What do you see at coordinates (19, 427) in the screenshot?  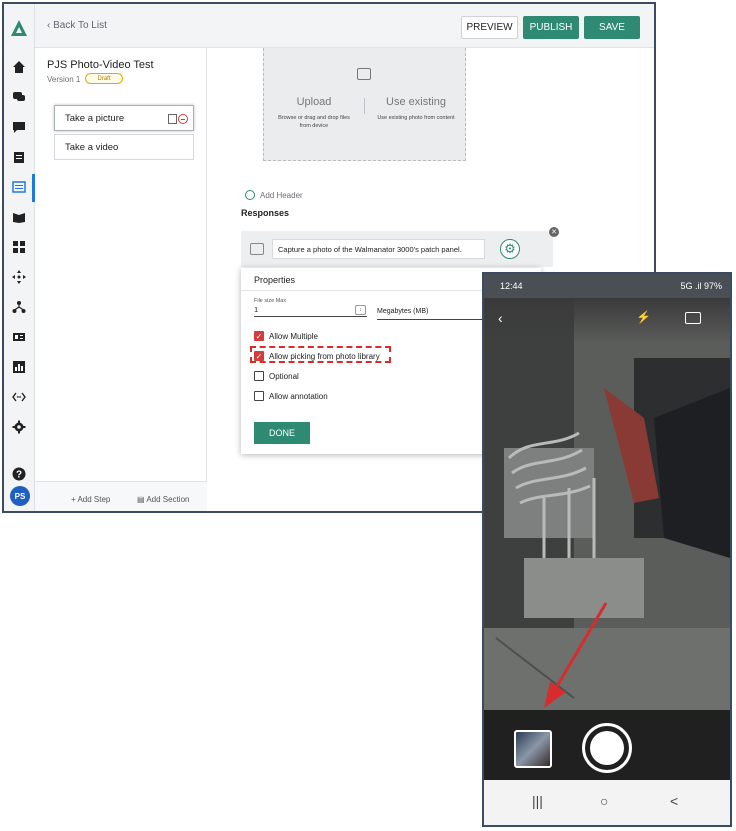 I see `settings-icon` at bounding box center [19, 427].